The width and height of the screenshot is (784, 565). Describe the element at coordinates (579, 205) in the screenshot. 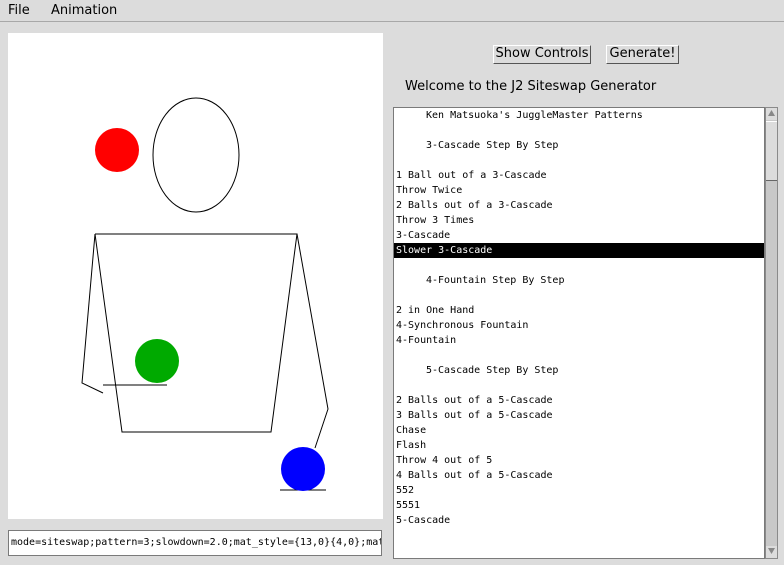

I see `list-item: 2 Balls out of a 3-Cascade` at that location.